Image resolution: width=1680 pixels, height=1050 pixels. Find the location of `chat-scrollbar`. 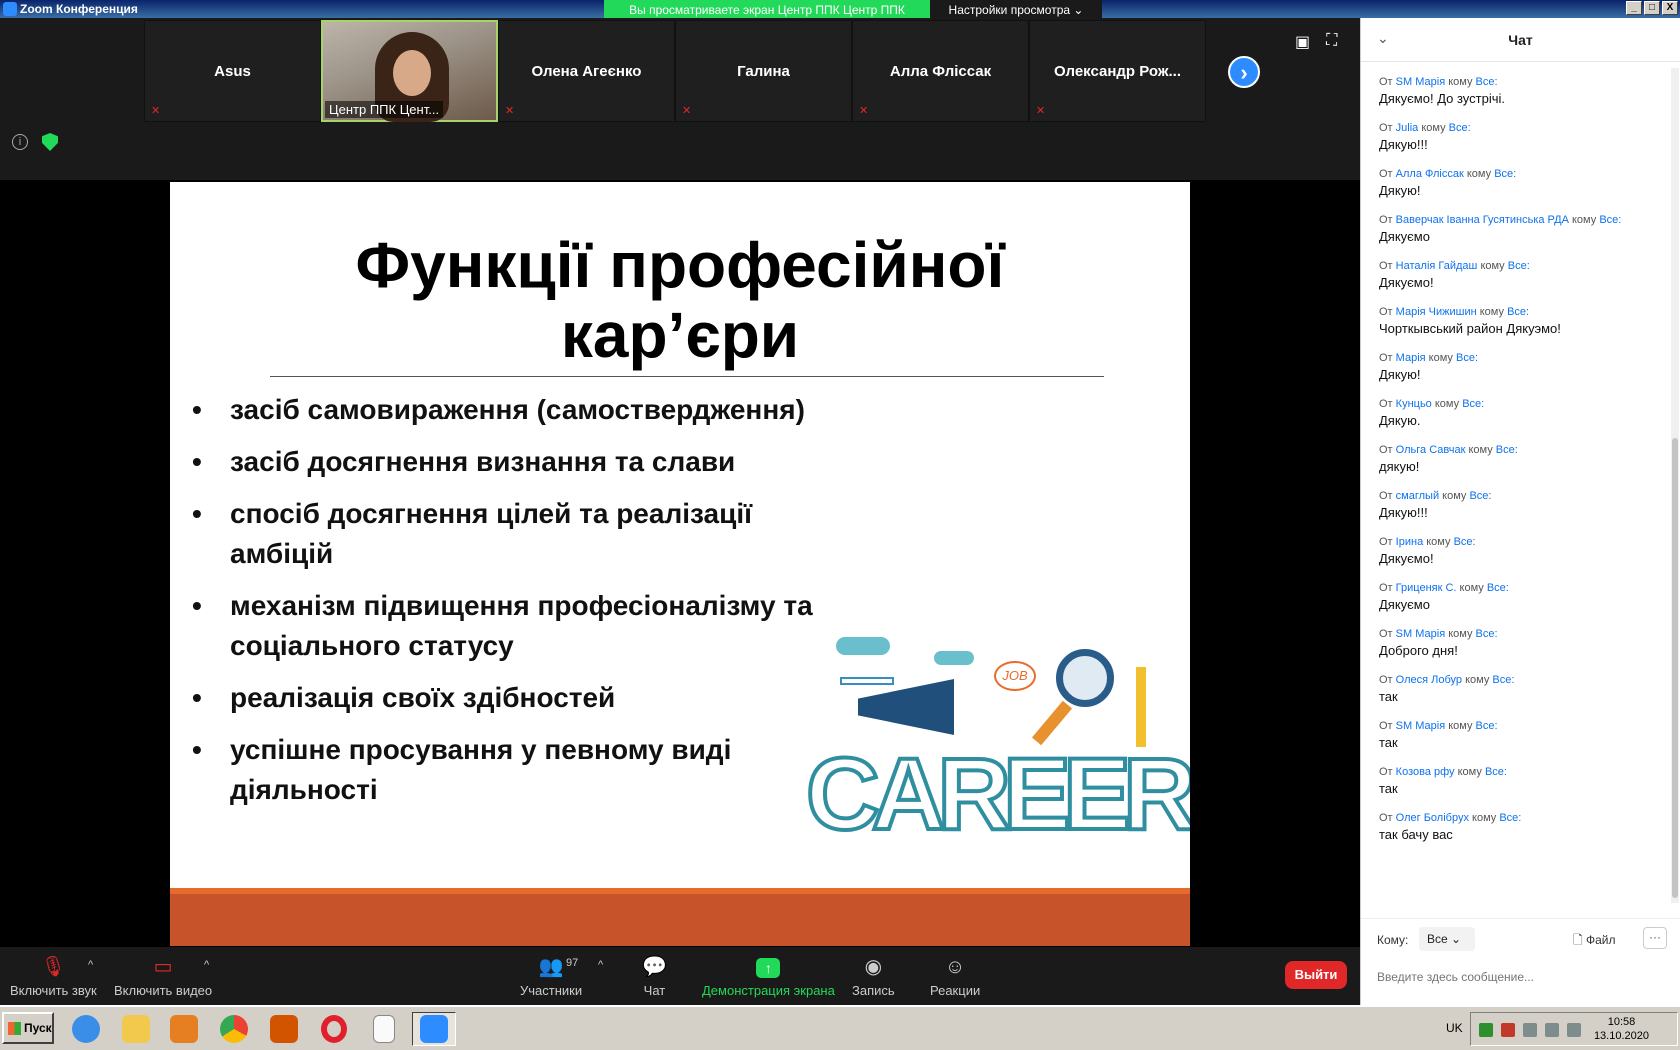

chat-scrollbar is located at coordinates (1675, 485).